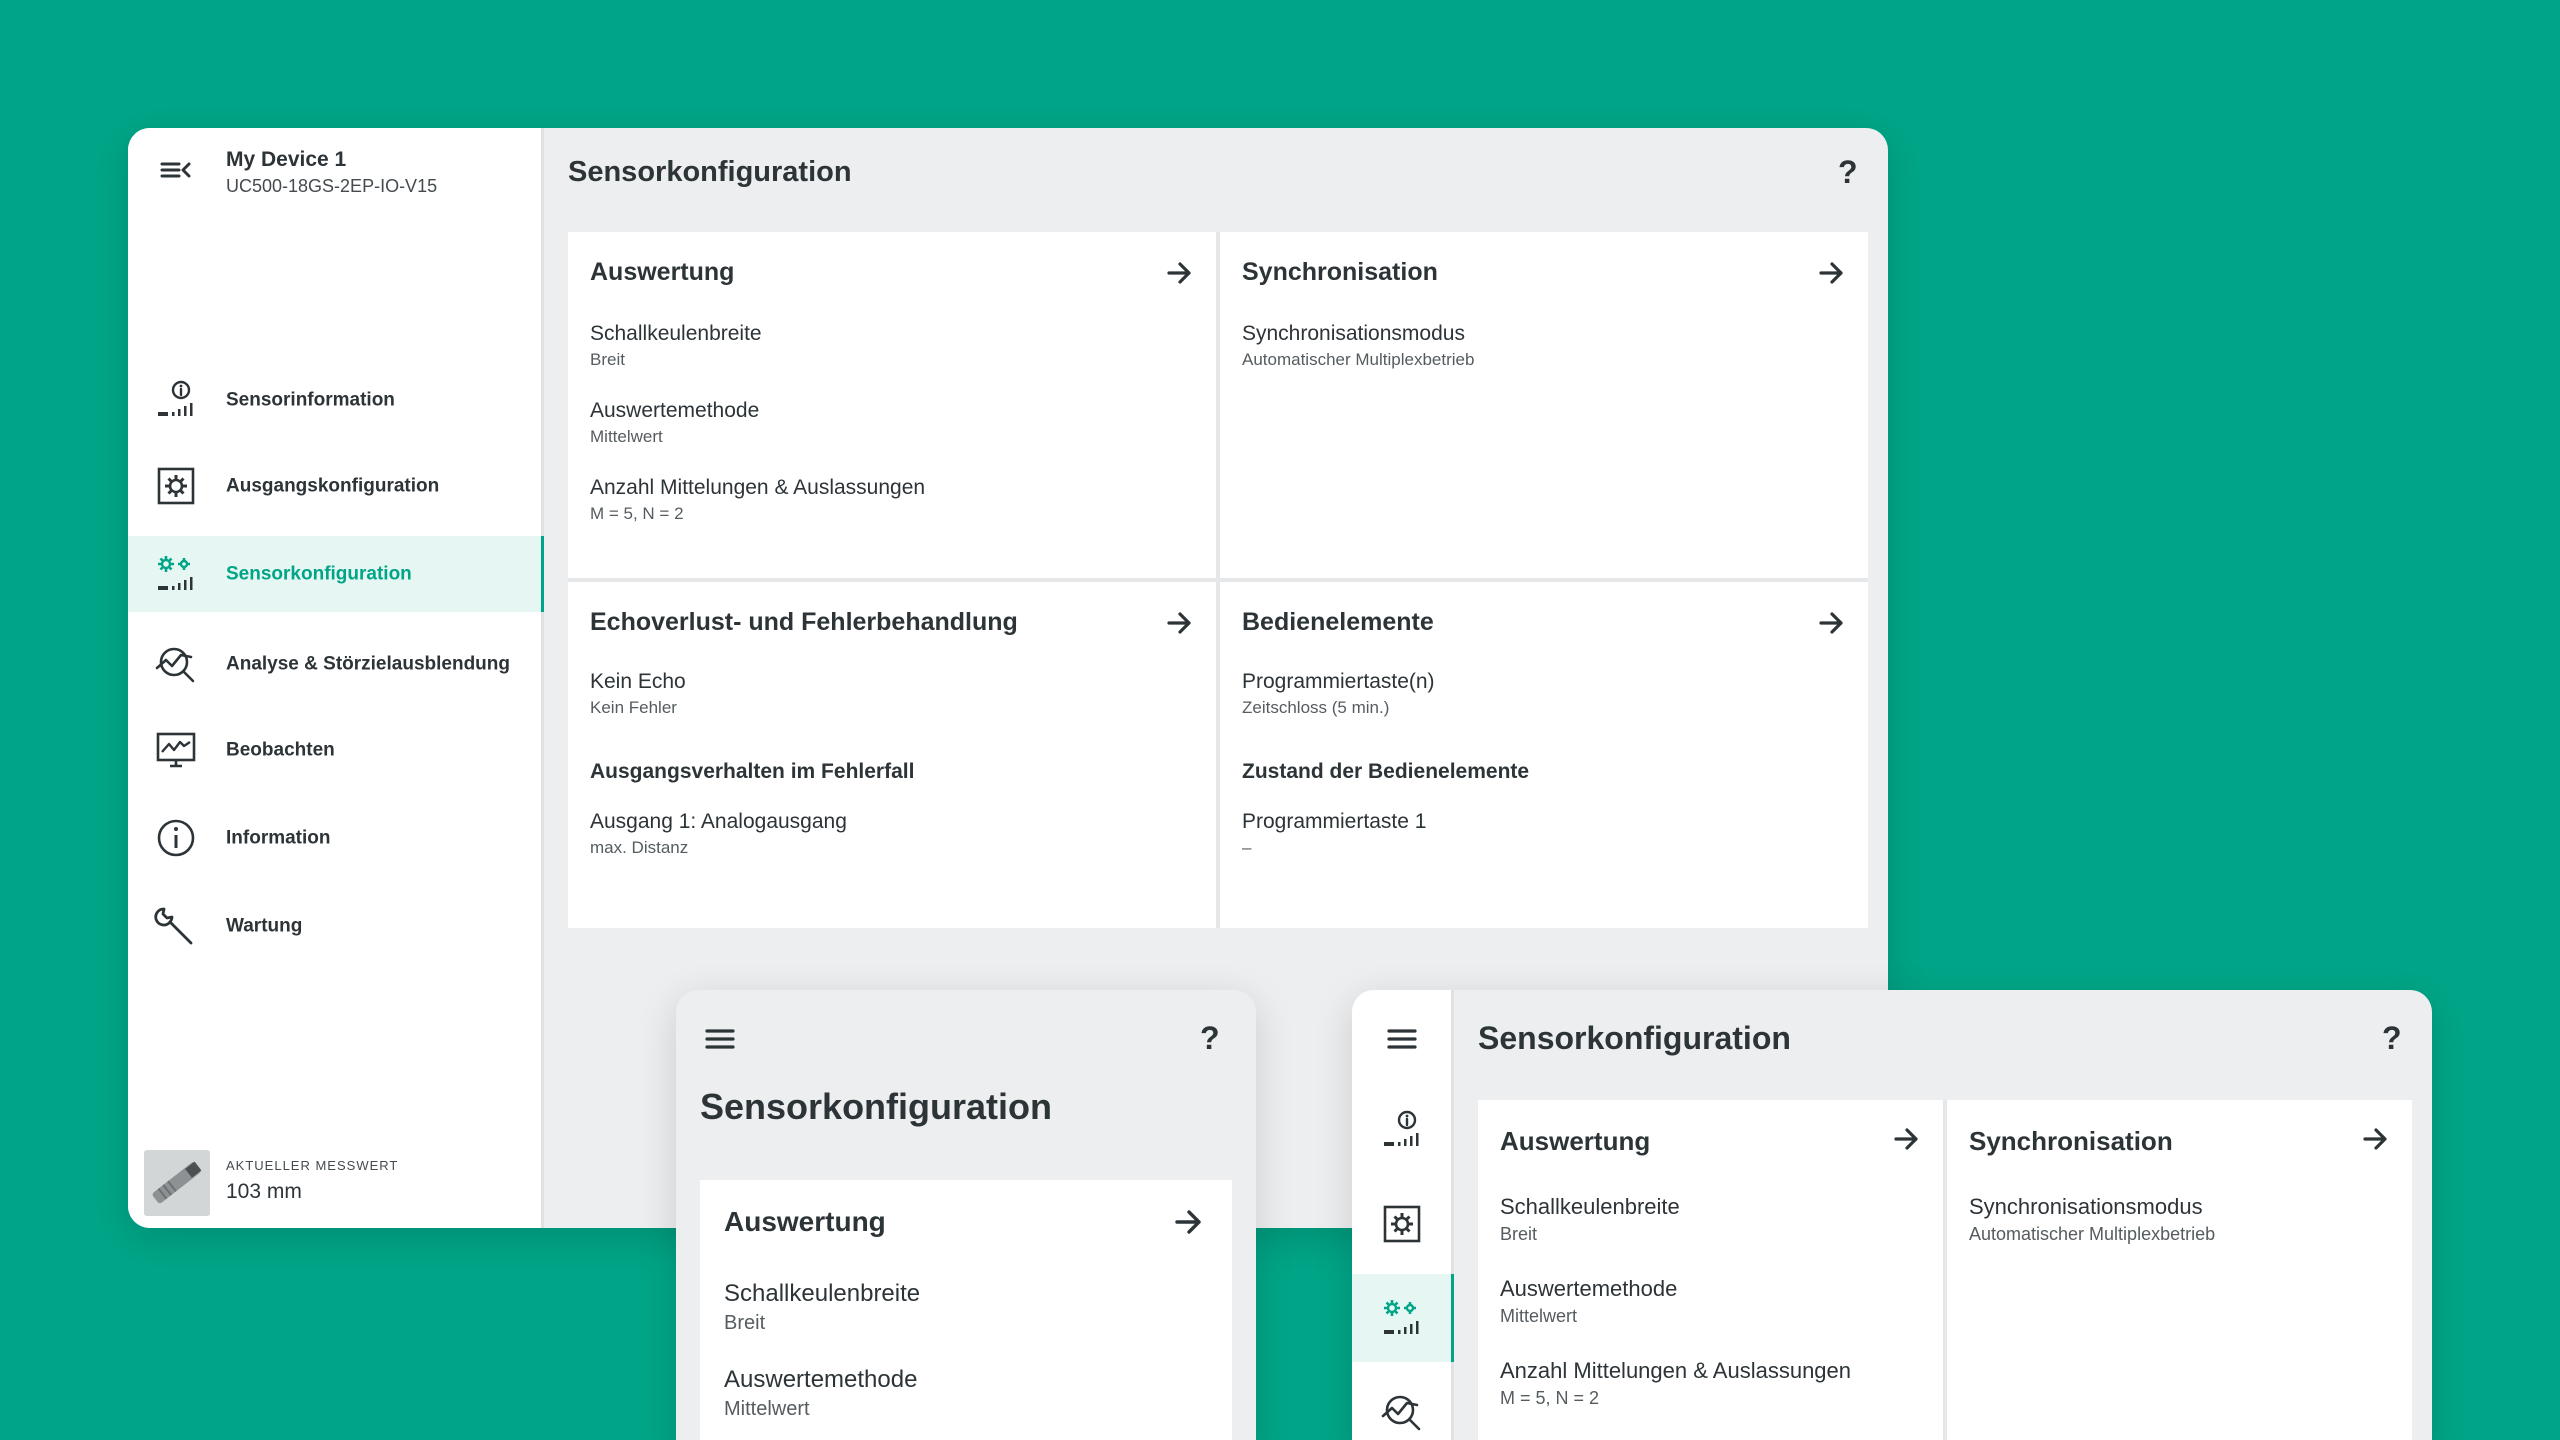  What do you see at coordinates (1338, 694) in the screenshot?
I see `field: Programmiertaste(n) Zeitschloss (5 min.)` at bounding box center [1338, 694].